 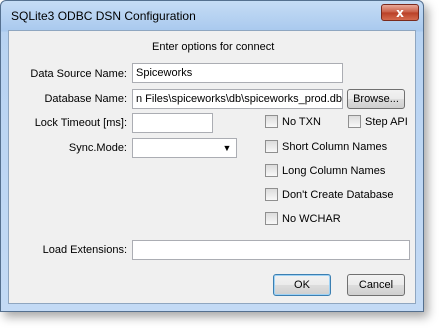 I want to click on database-label: Database Name:, so click(x=85, y=99).